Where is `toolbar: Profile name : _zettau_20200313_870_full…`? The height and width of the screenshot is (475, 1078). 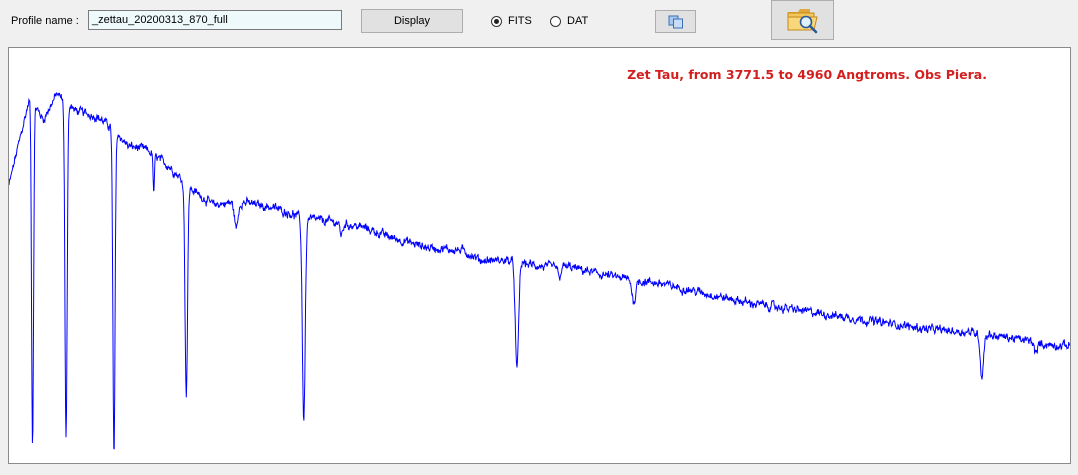 toolbar: Profile name : _zettau_20200313_870_full… is located at coordinates (539, 22).